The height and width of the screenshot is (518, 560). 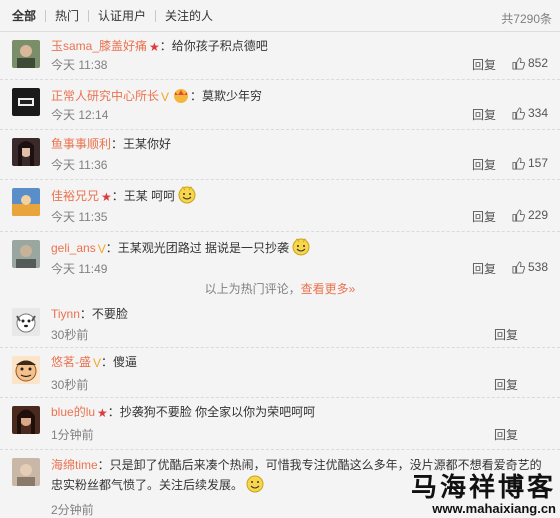 I want to click on comment-text: ：王某观光团路过 据说是一只抄袭, so click(x=197, y=248).